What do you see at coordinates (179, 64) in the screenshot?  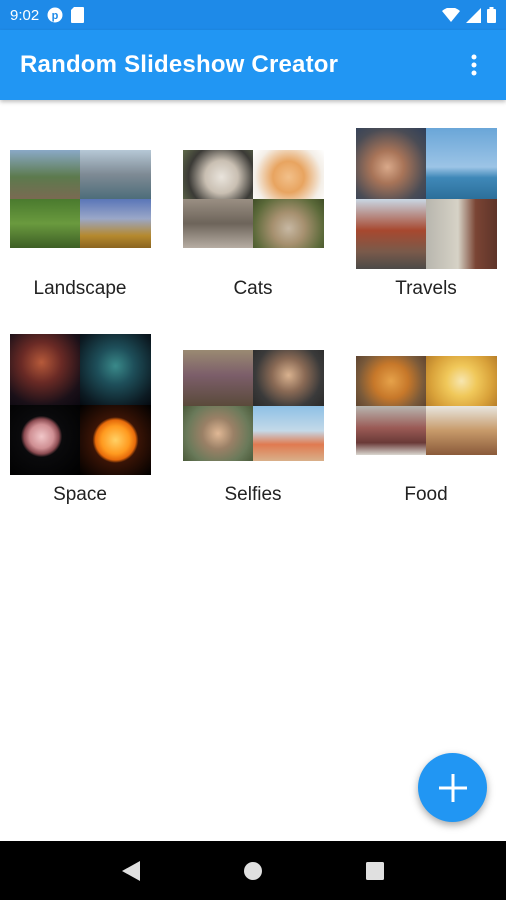 I see `app-title: Random Slideshow Creator` at bounding box center [179, 64].